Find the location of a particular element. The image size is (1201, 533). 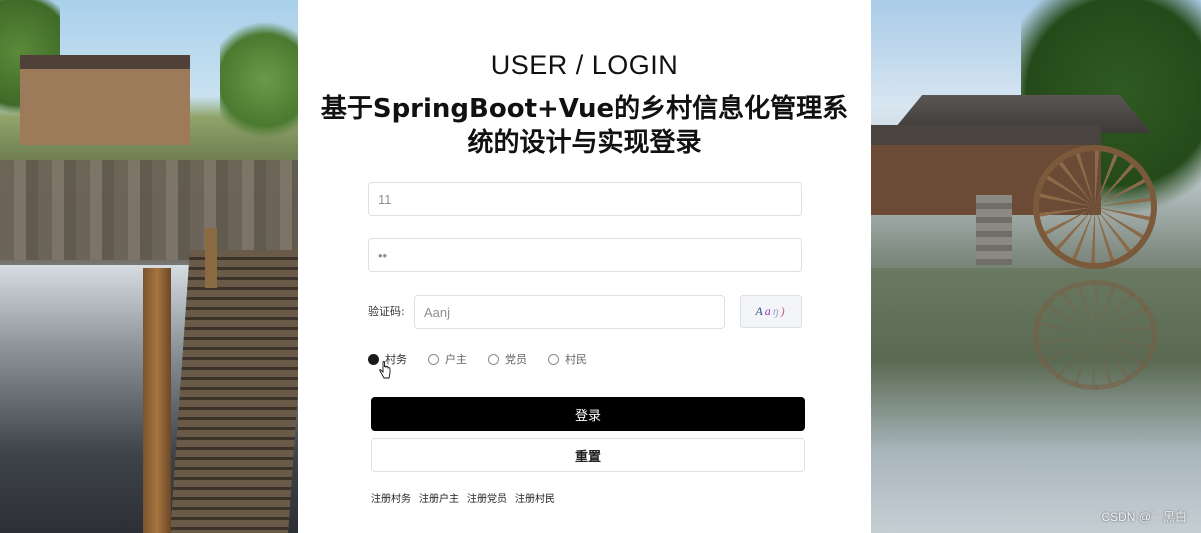

captcha-input is located at coordinates (569, 312).